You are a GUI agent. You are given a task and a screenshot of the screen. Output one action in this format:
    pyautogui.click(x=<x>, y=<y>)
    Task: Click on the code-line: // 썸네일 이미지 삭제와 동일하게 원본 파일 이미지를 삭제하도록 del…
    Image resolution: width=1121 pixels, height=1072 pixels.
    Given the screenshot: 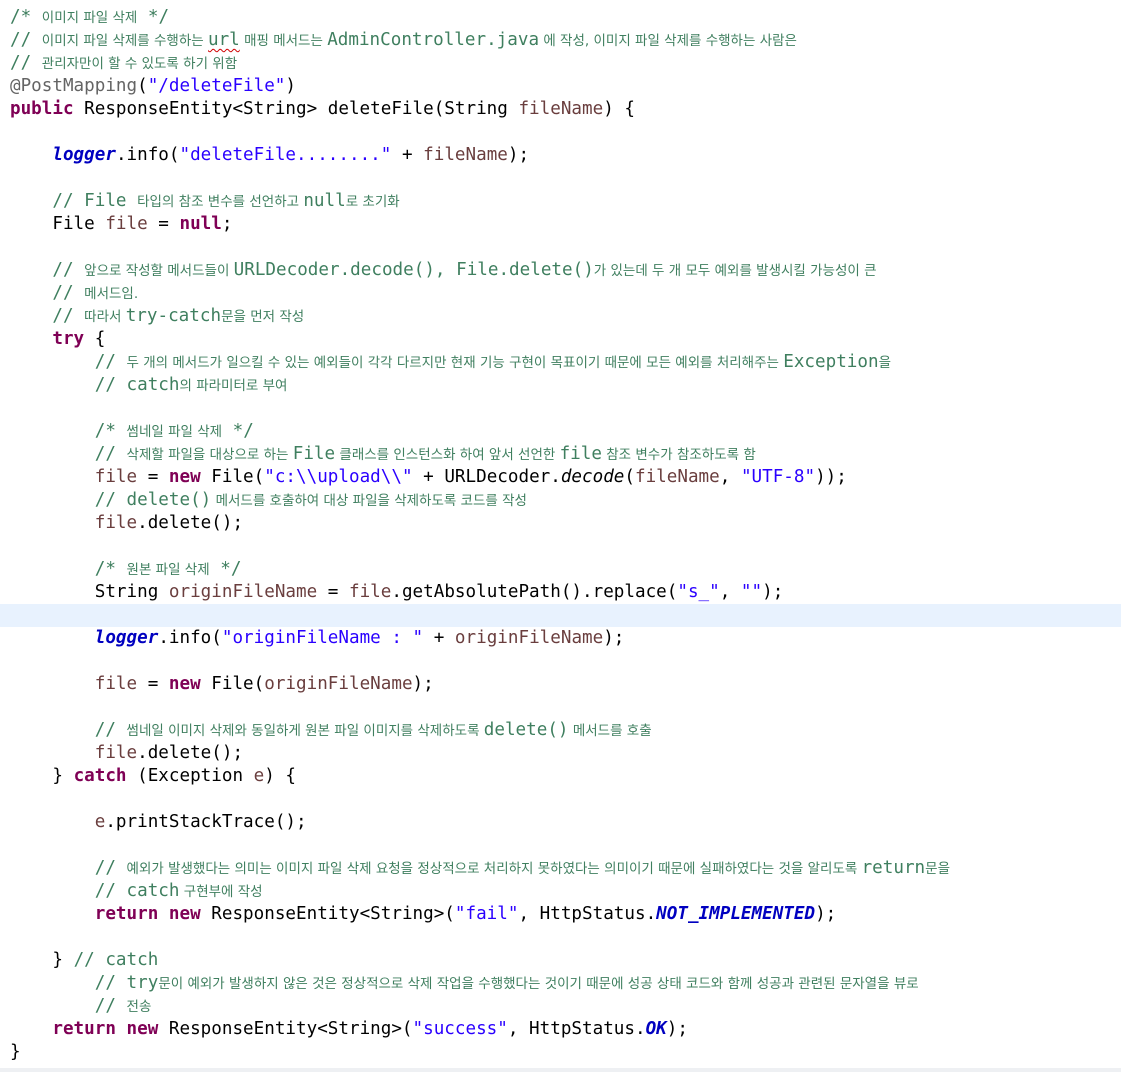 What is the action you would take?
    pyautogui.click(x=560, y=730)
    